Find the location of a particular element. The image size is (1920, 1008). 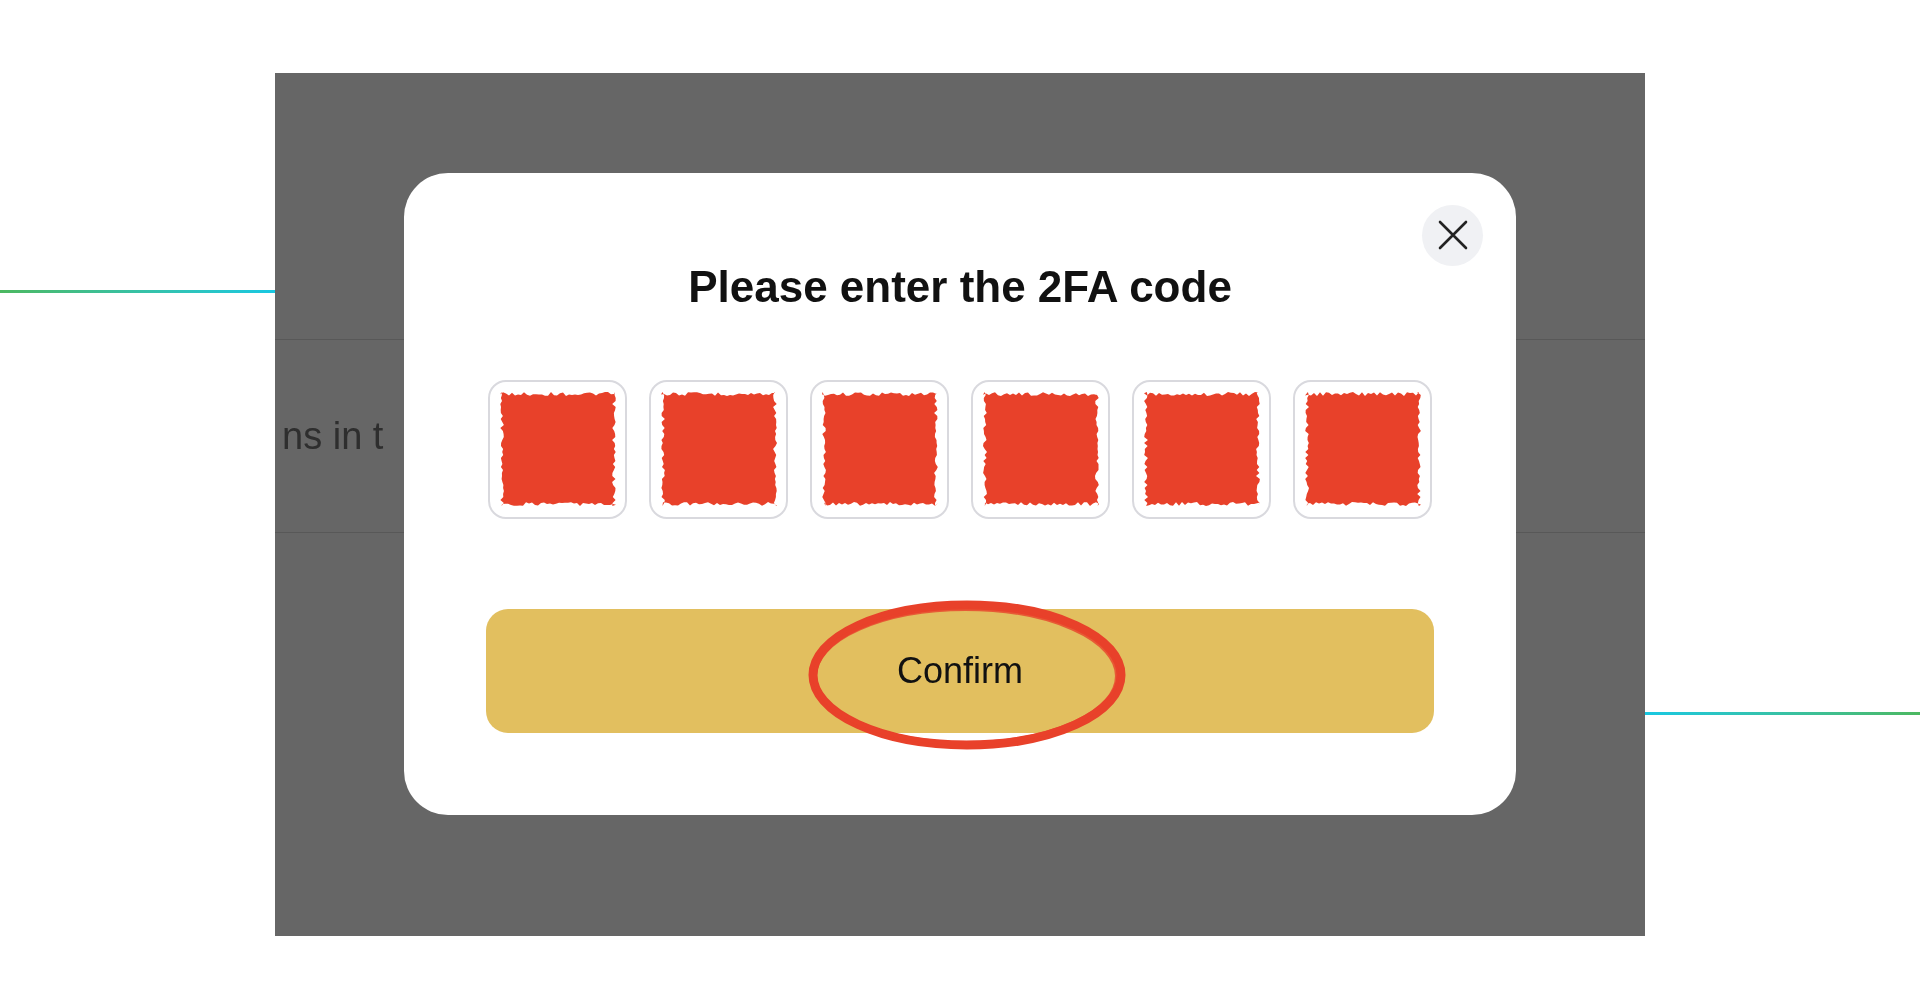

dialog-title: Please enter the 2FA code is located at coordinates (960, 286).